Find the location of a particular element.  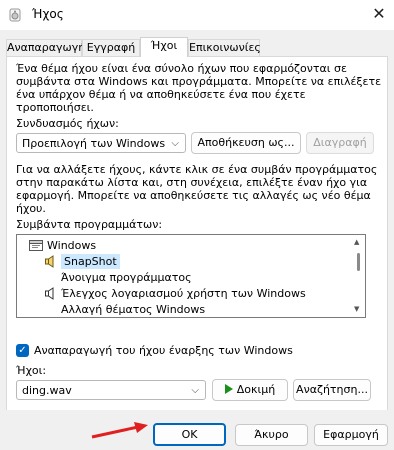

checkmark-icon: ✓ is located at coordinates (22, 350).